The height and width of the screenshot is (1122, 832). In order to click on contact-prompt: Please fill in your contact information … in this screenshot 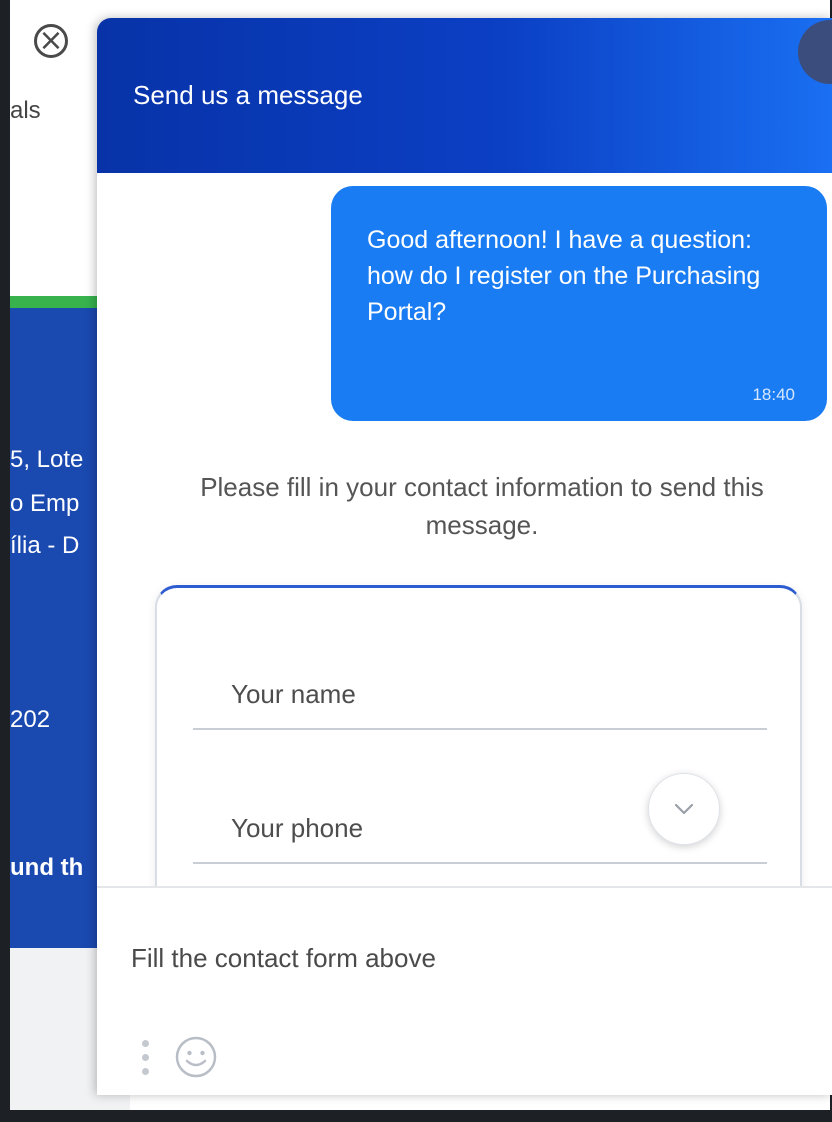, I will do `click(482, 506)`.